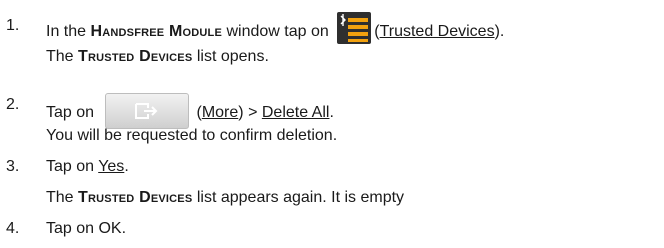  I want to click on step-text: Tap on OK., so click(86, 228).